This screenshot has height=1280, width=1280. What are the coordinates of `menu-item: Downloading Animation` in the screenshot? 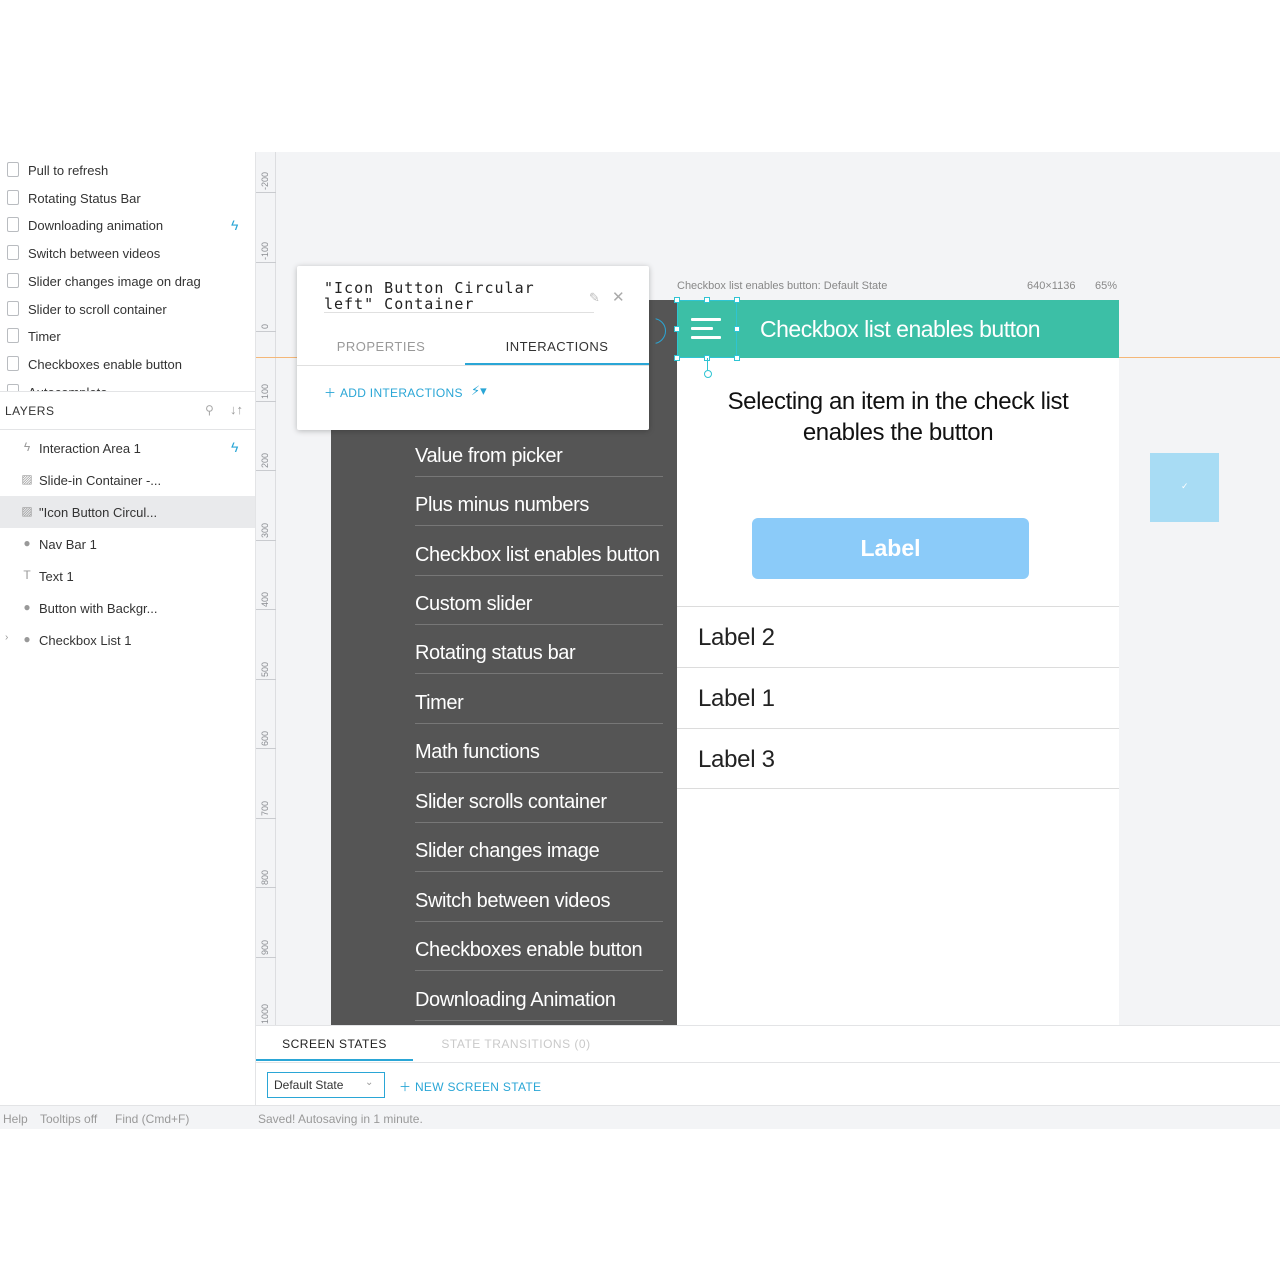 It's located at (539, 996).